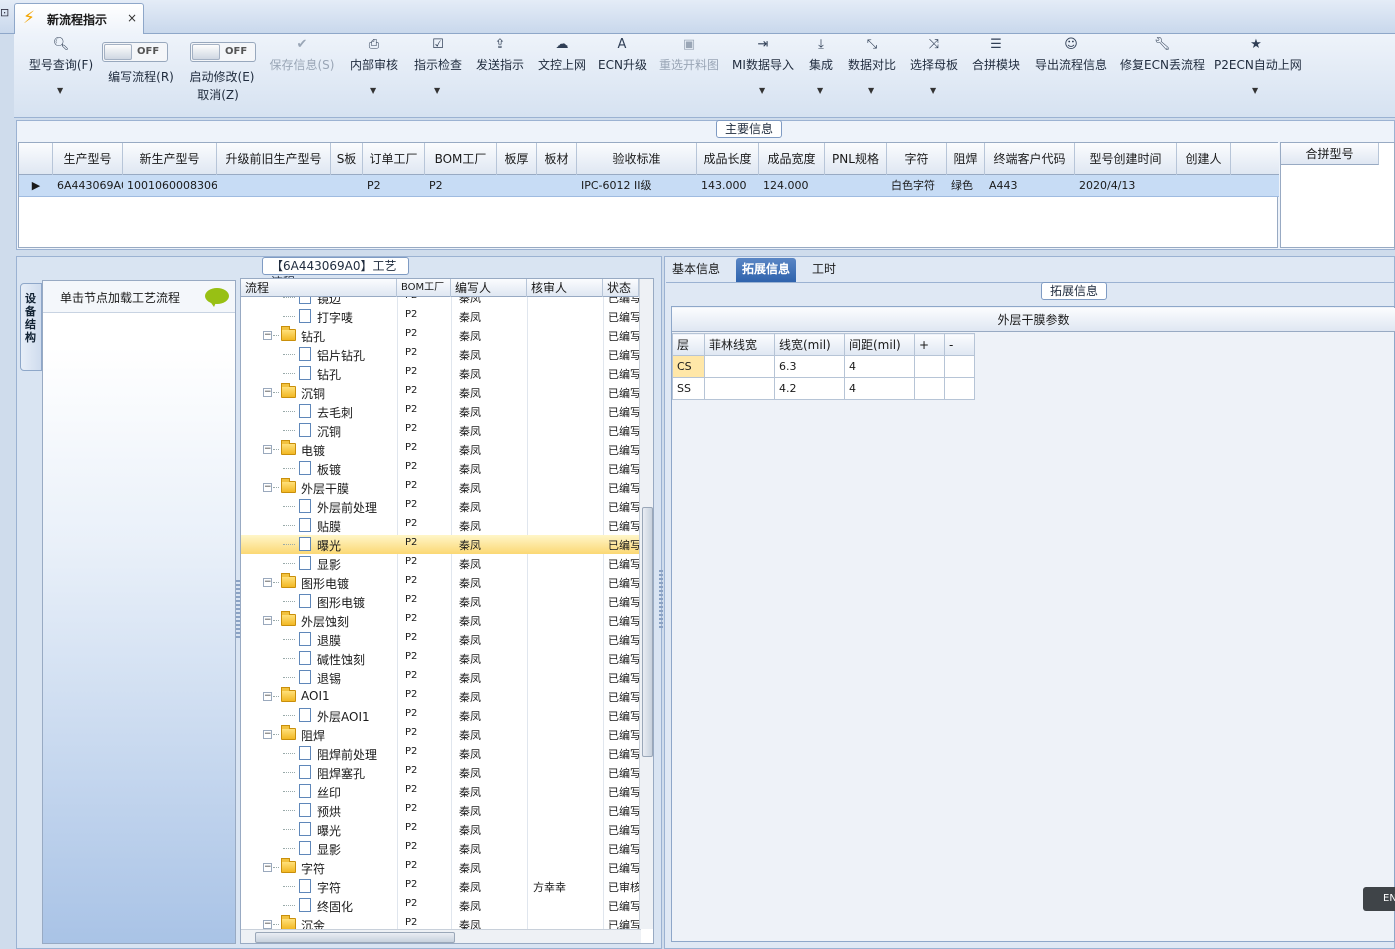 This screenshot has width=1395, height=949. What do you see at coordinates (966, 159) in the screenshot?
I see `column-header: 阻焊` at bounding box center [966, 159].